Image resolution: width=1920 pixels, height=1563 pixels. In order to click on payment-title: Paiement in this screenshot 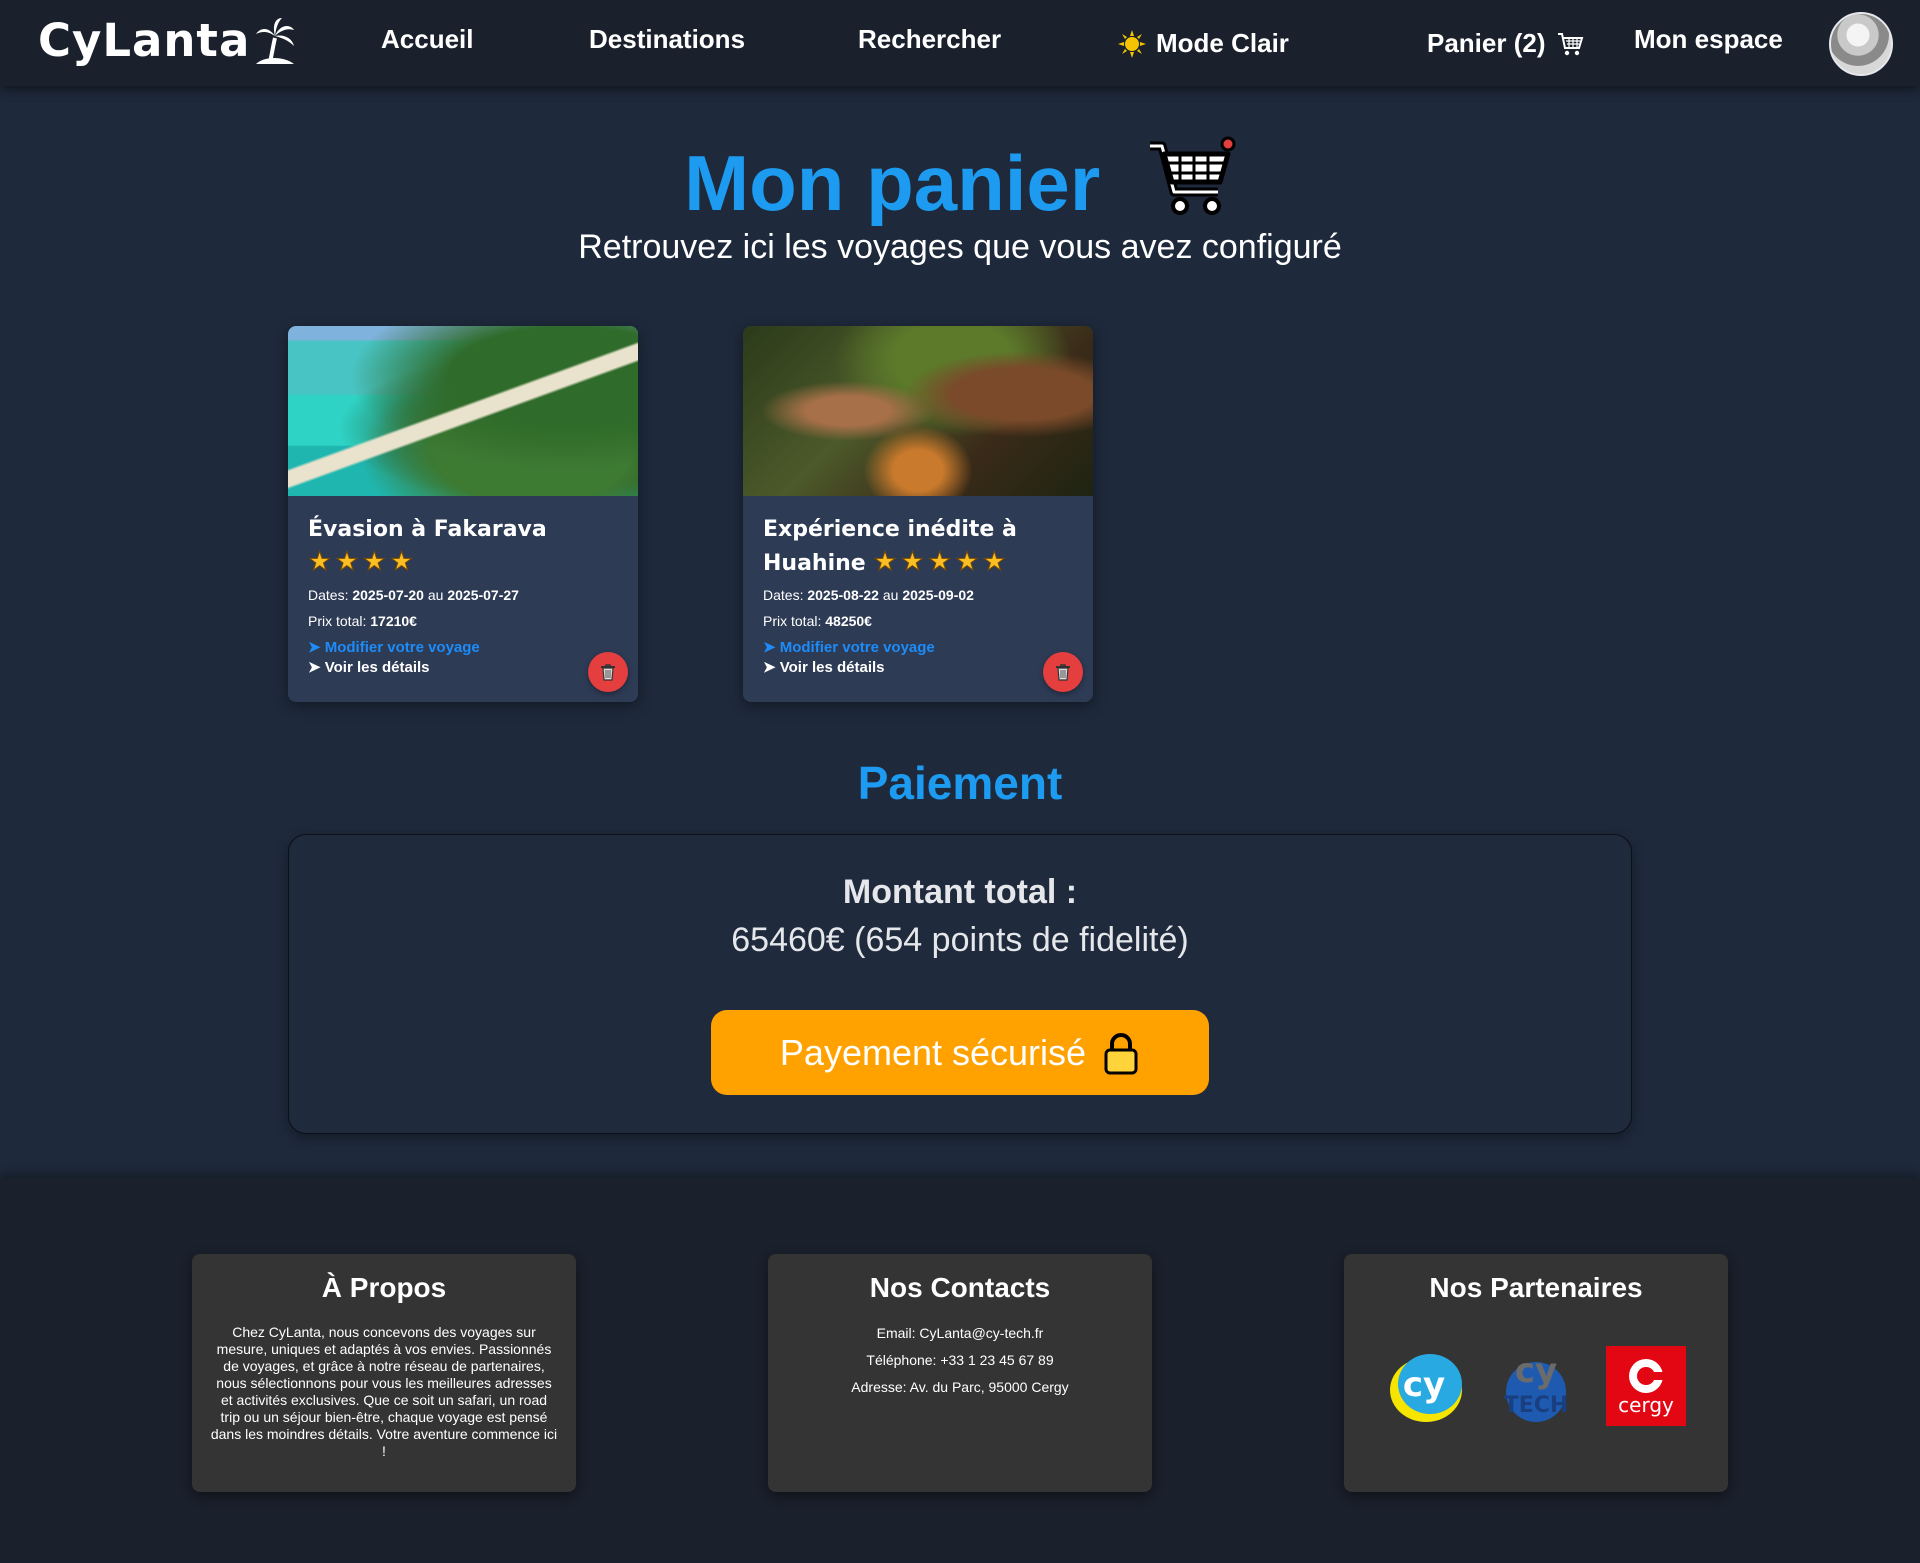, I will do `click(960, 783)`.